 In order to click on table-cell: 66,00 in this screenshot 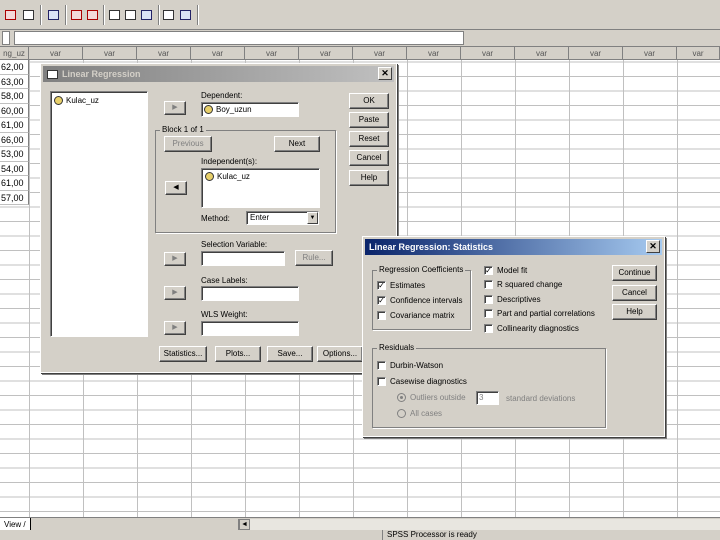, I will do `click(14, 139)`.